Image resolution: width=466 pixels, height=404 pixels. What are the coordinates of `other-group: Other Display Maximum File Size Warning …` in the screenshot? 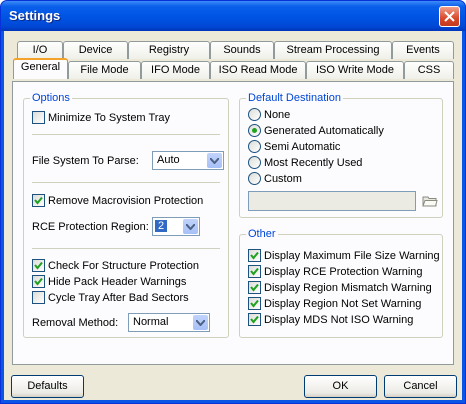 It's located at (341, 283).